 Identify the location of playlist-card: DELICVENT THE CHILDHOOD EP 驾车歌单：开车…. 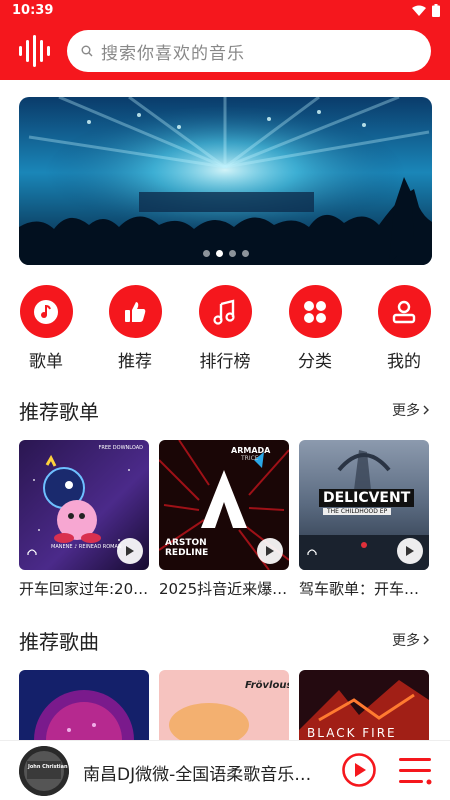
(364, 519).